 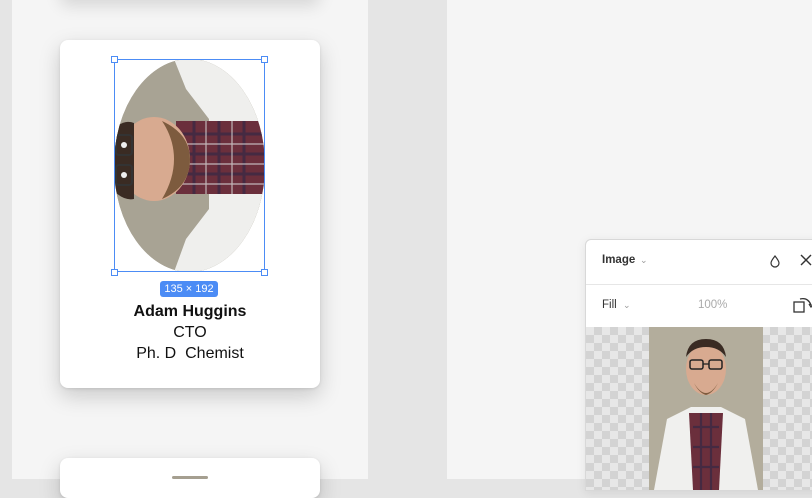 I want to click on card-name: Adam Huggins, so click(x=190, y=311).